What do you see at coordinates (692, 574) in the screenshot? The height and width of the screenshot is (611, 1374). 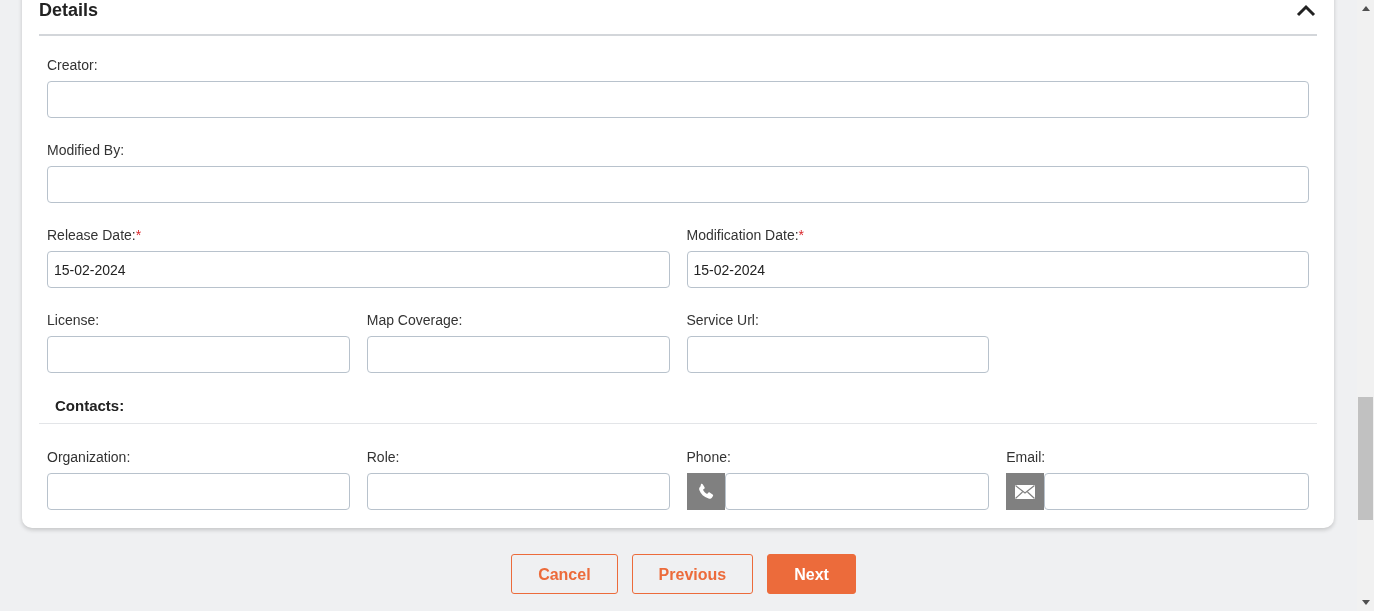 I see `outline-button: Previous` at bounding box center [692, 574].